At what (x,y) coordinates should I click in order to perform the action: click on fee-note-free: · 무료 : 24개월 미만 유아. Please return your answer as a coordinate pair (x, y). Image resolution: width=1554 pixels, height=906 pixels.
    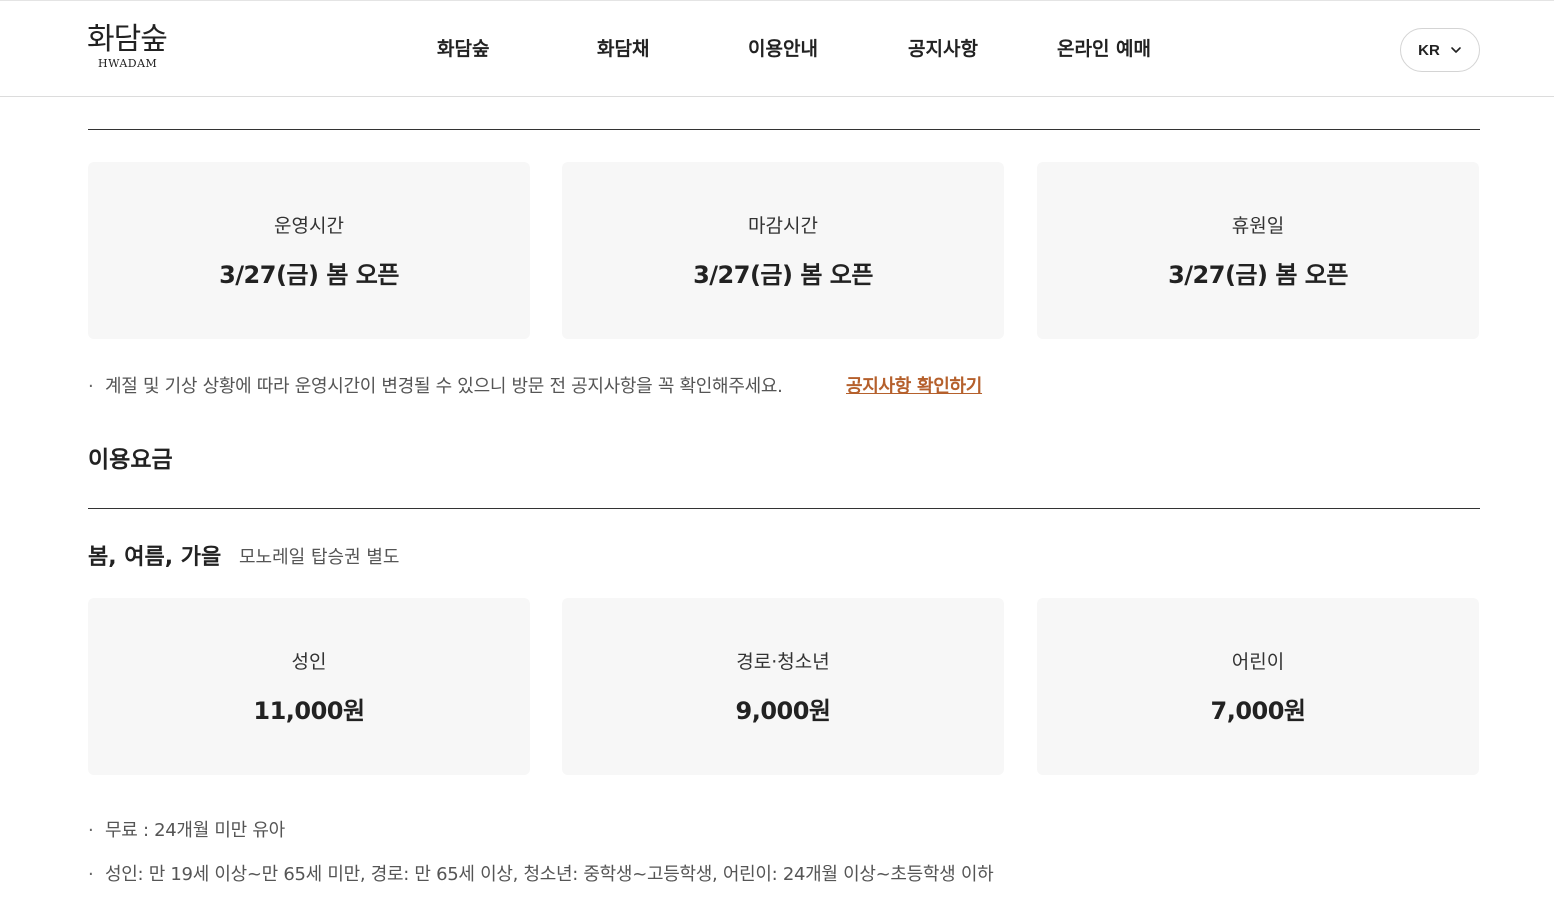
    Looking at the image, I should click on (186, 831).